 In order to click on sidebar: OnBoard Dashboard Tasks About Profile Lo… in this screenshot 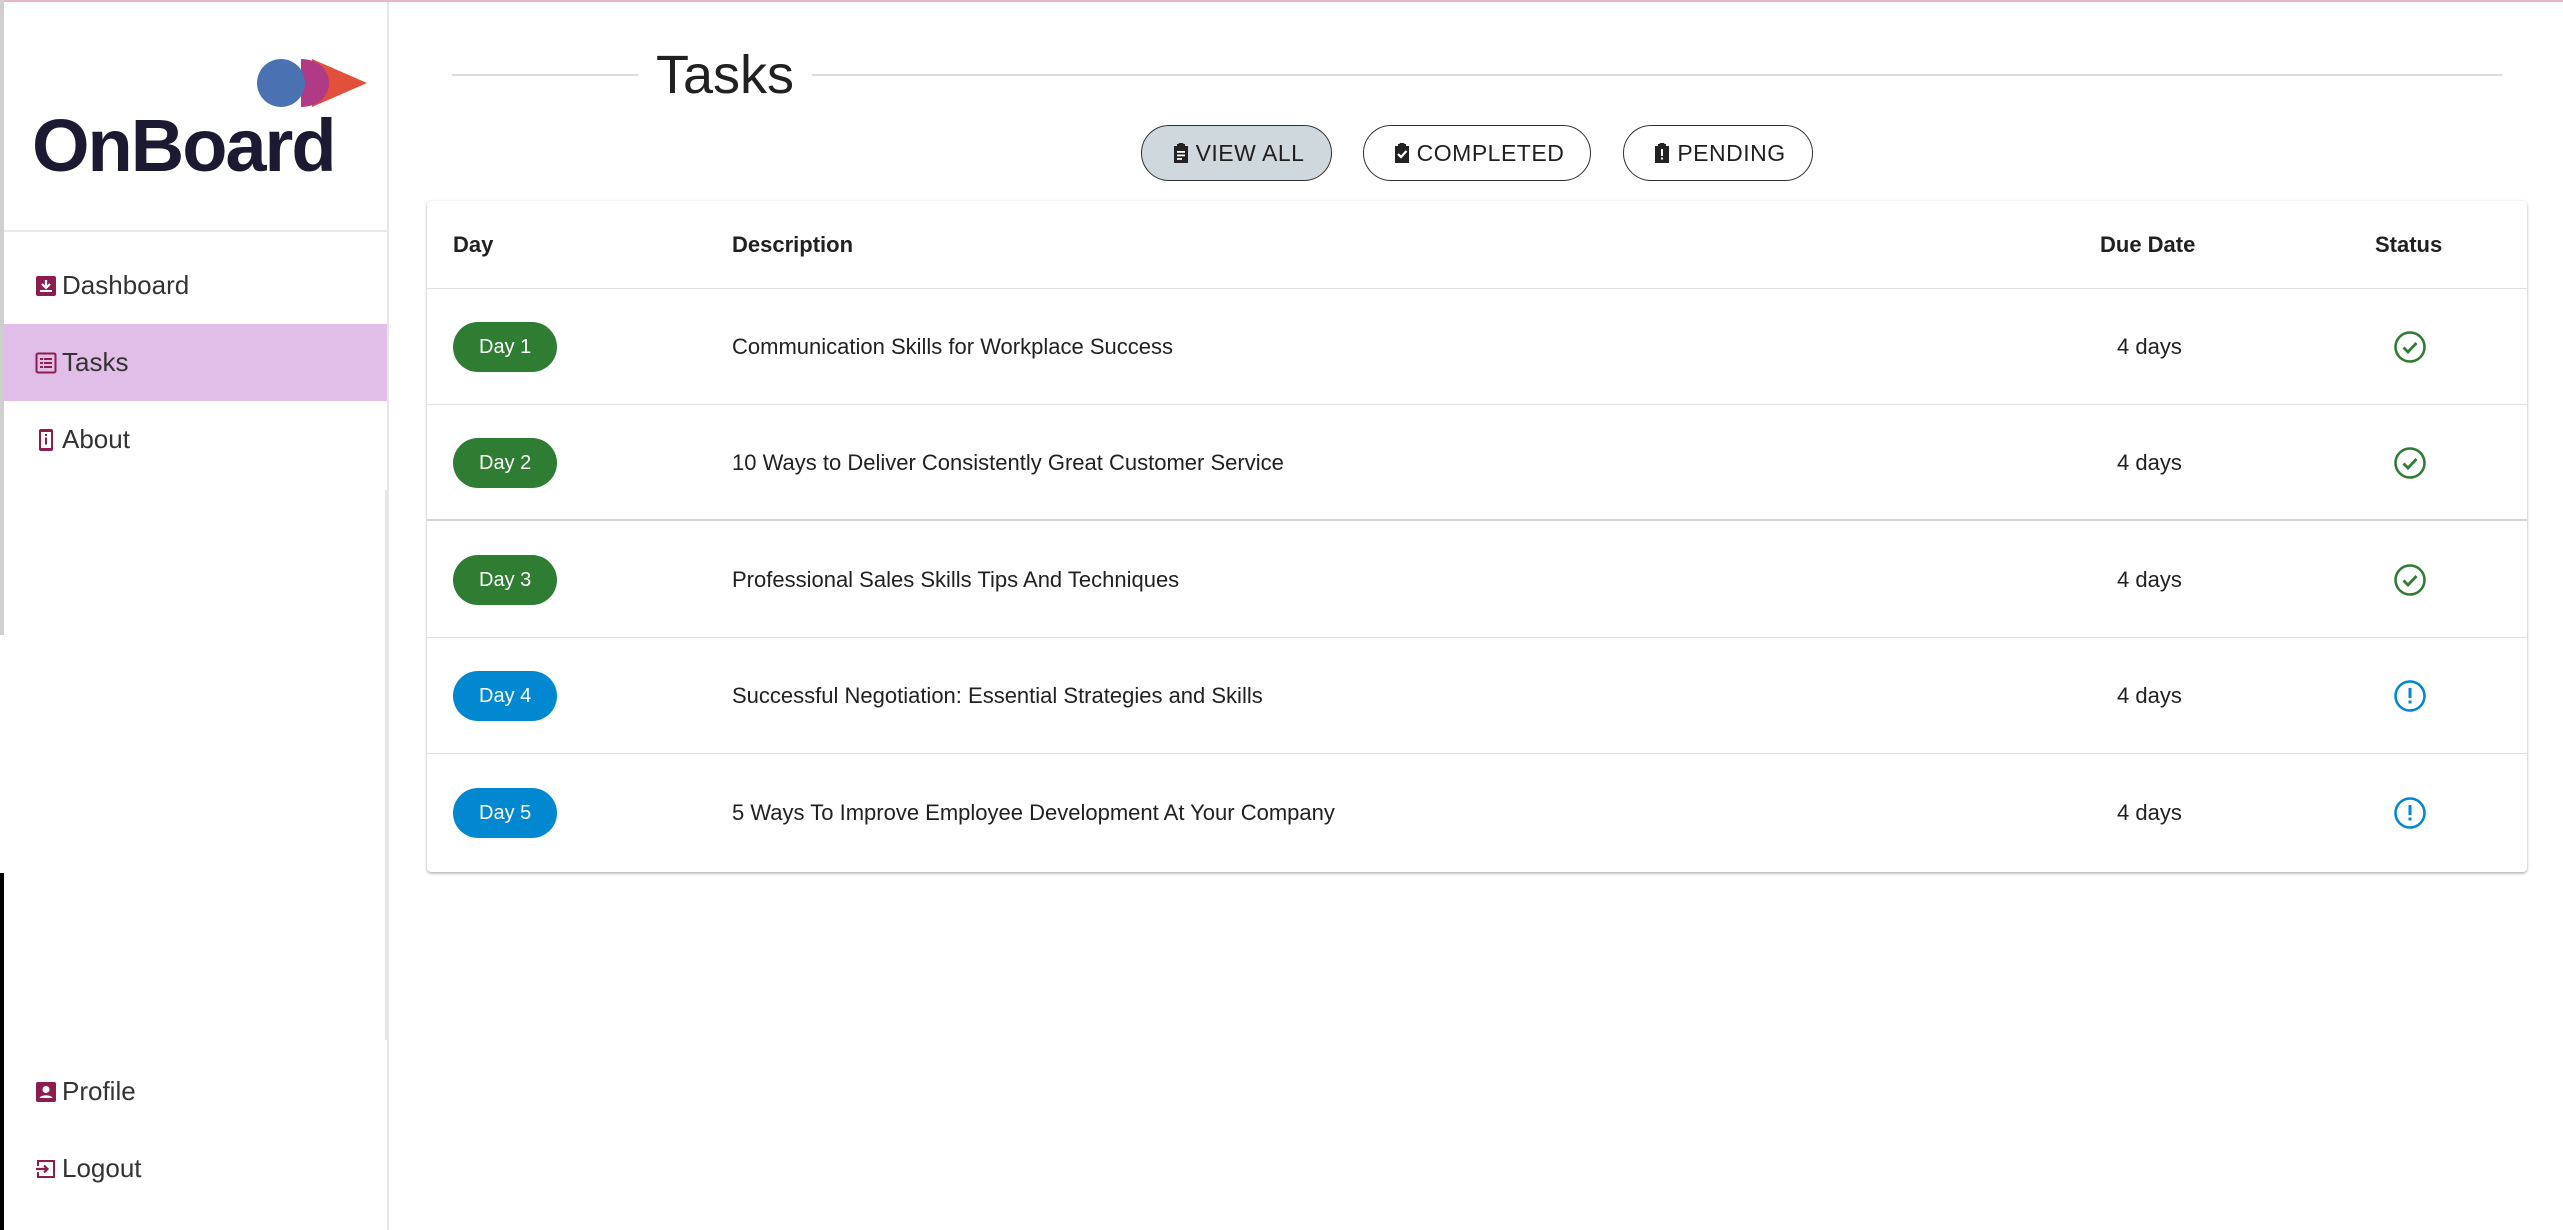, I will do `click(196, 616)`.